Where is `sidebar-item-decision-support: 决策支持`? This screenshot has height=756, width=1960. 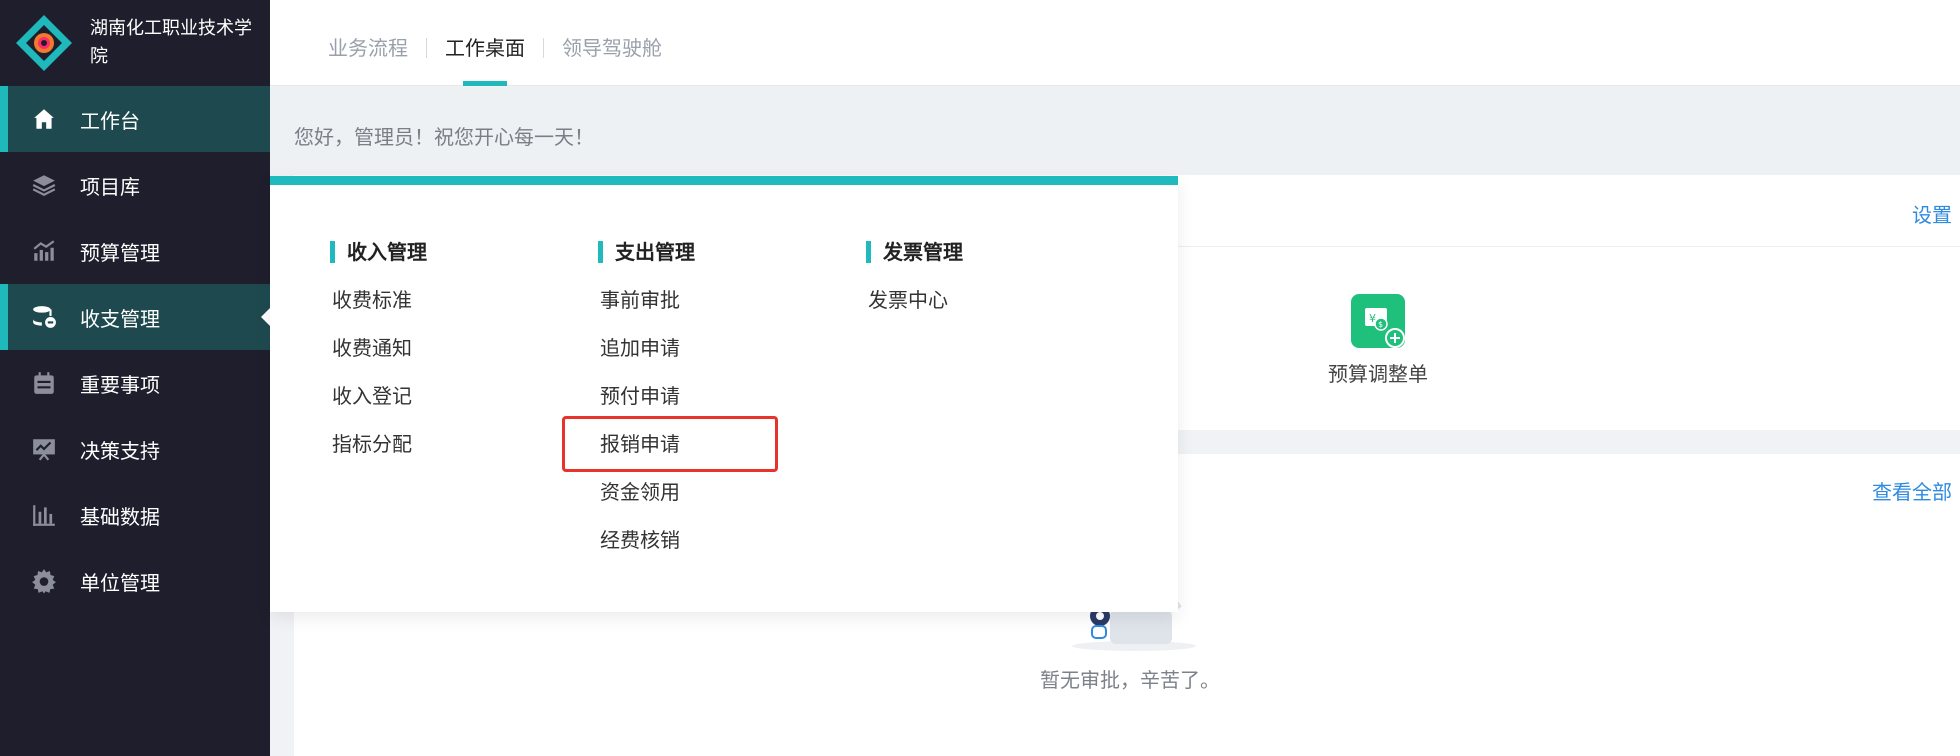 sidebar-item-decision-support: 决策支持 is located at coordinates (135, 449).